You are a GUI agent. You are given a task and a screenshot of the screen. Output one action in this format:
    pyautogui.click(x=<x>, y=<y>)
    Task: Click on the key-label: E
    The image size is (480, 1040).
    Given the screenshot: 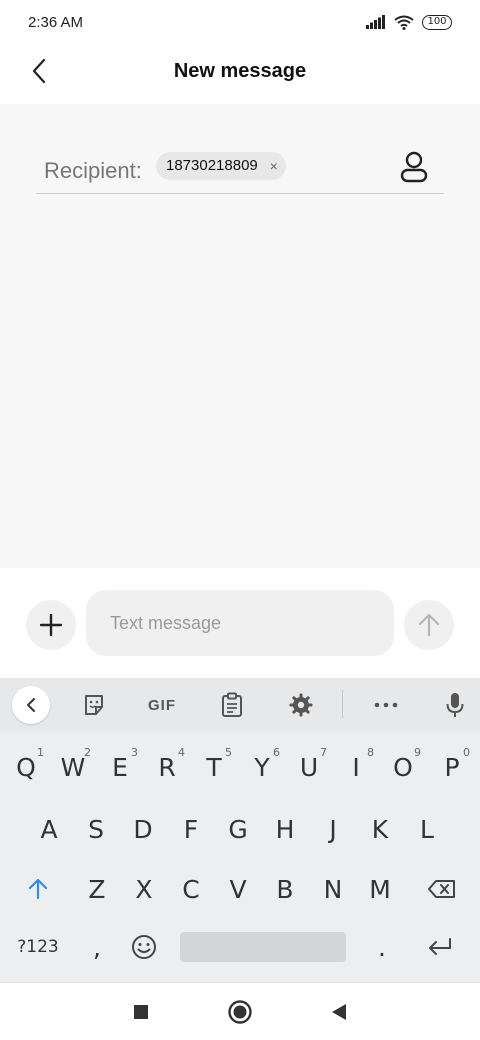 What is the action you would take?
    pyautogui.click(x=120, y=767)
    